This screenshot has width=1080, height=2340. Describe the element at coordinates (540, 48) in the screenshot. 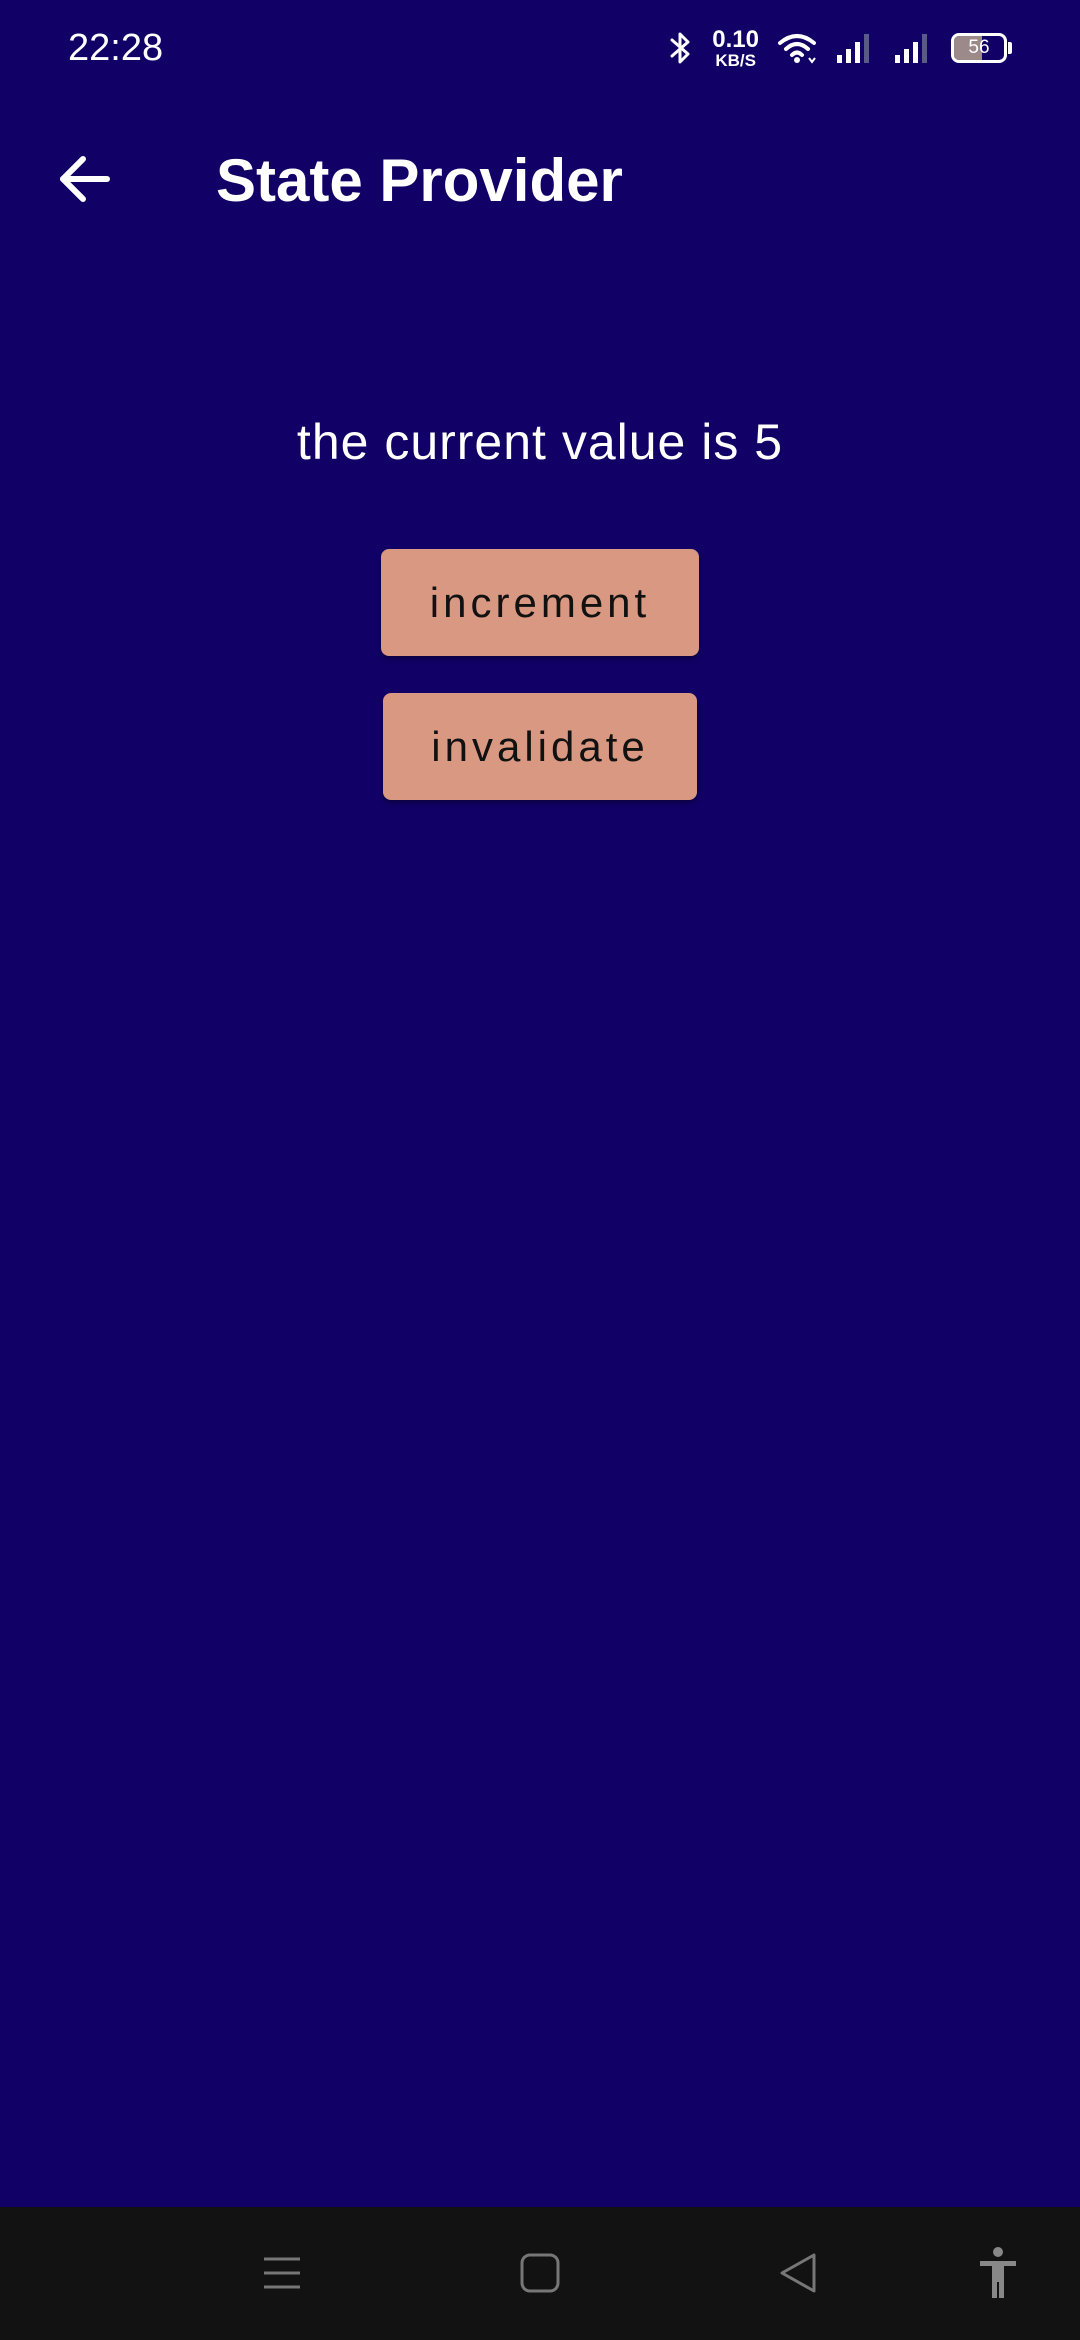

I see `status-bar: 22:28 0.10 KB/S 56` at that location.